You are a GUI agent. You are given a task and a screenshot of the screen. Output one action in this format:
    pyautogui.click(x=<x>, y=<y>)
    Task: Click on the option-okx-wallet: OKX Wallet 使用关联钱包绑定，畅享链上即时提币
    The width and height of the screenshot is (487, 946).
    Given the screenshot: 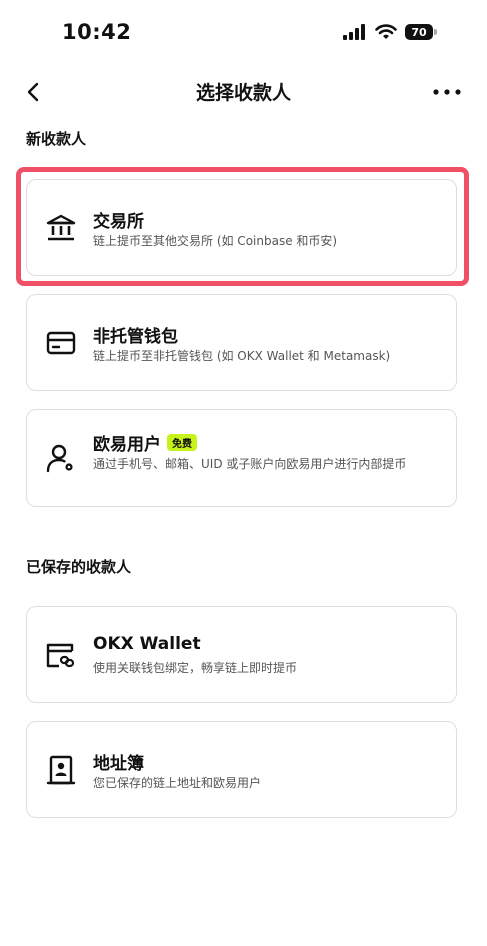 What is the action you would take?
    pyautogui.click(x=241, y=654)
    